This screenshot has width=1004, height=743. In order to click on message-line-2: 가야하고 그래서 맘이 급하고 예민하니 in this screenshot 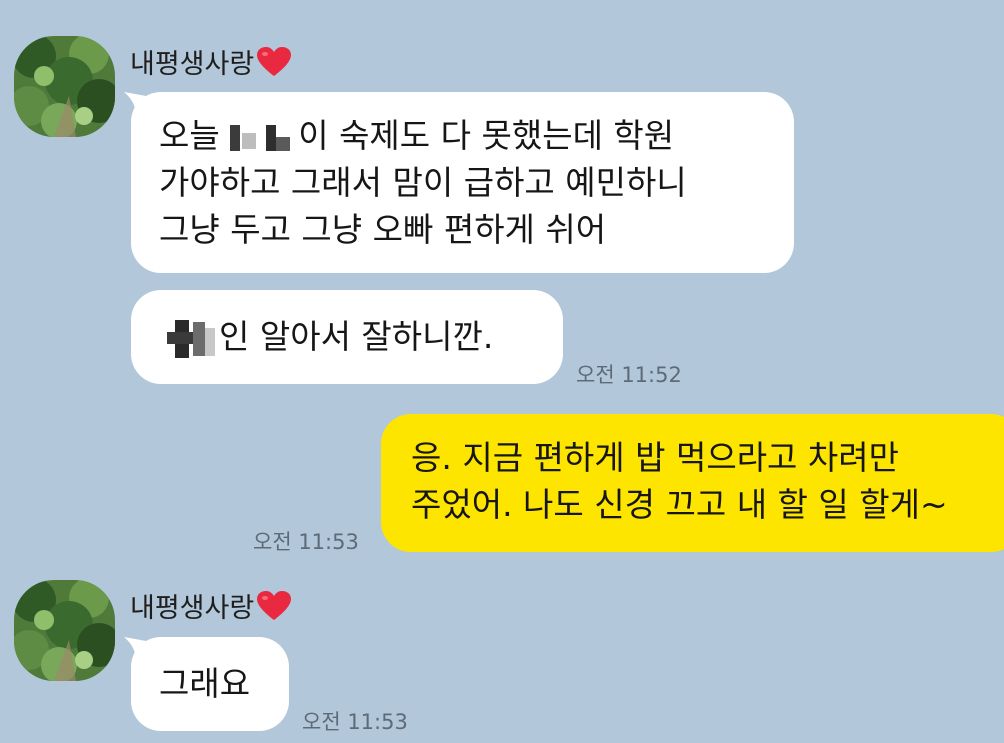, I will do `click(423, 182)`.